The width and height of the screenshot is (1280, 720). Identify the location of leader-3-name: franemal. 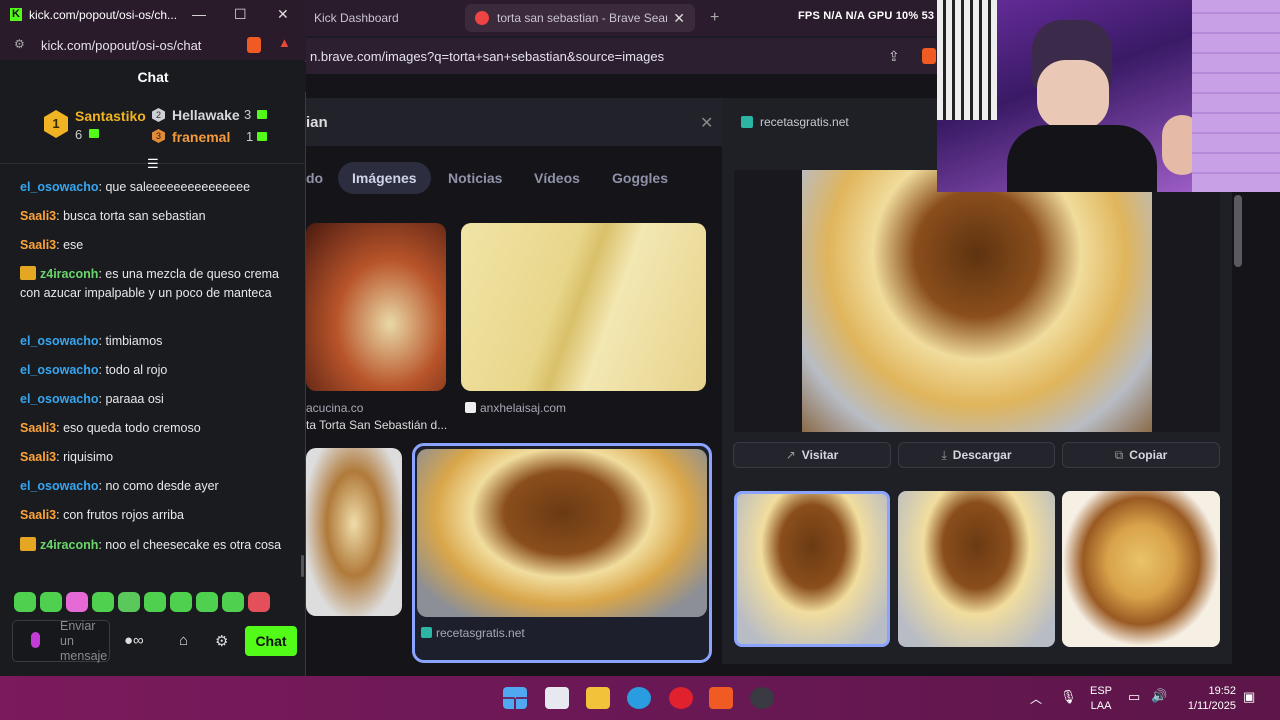
(201, 137).